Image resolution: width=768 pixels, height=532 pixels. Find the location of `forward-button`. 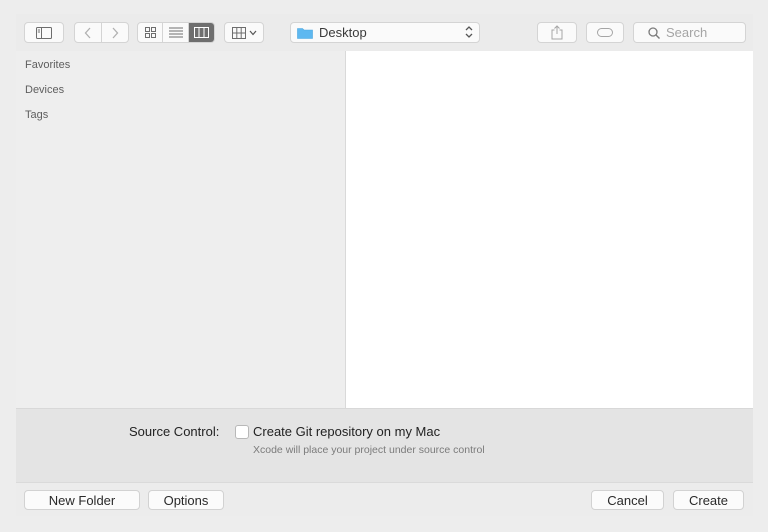

forward-button is located at coordinates (115, 32).